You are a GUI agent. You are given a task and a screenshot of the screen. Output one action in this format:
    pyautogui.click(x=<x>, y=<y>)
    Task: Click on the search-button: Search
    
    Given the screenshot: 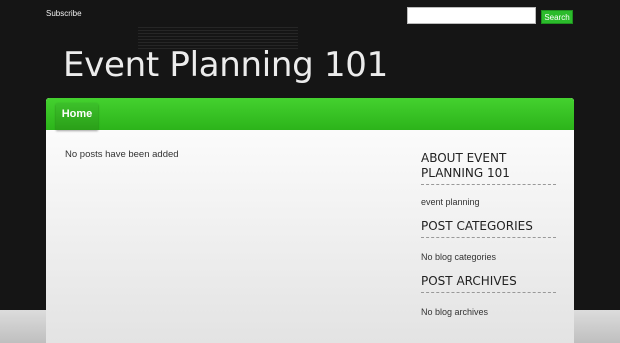 What is the action you would take?
    pyautogui.click(x=557, y=17)
    